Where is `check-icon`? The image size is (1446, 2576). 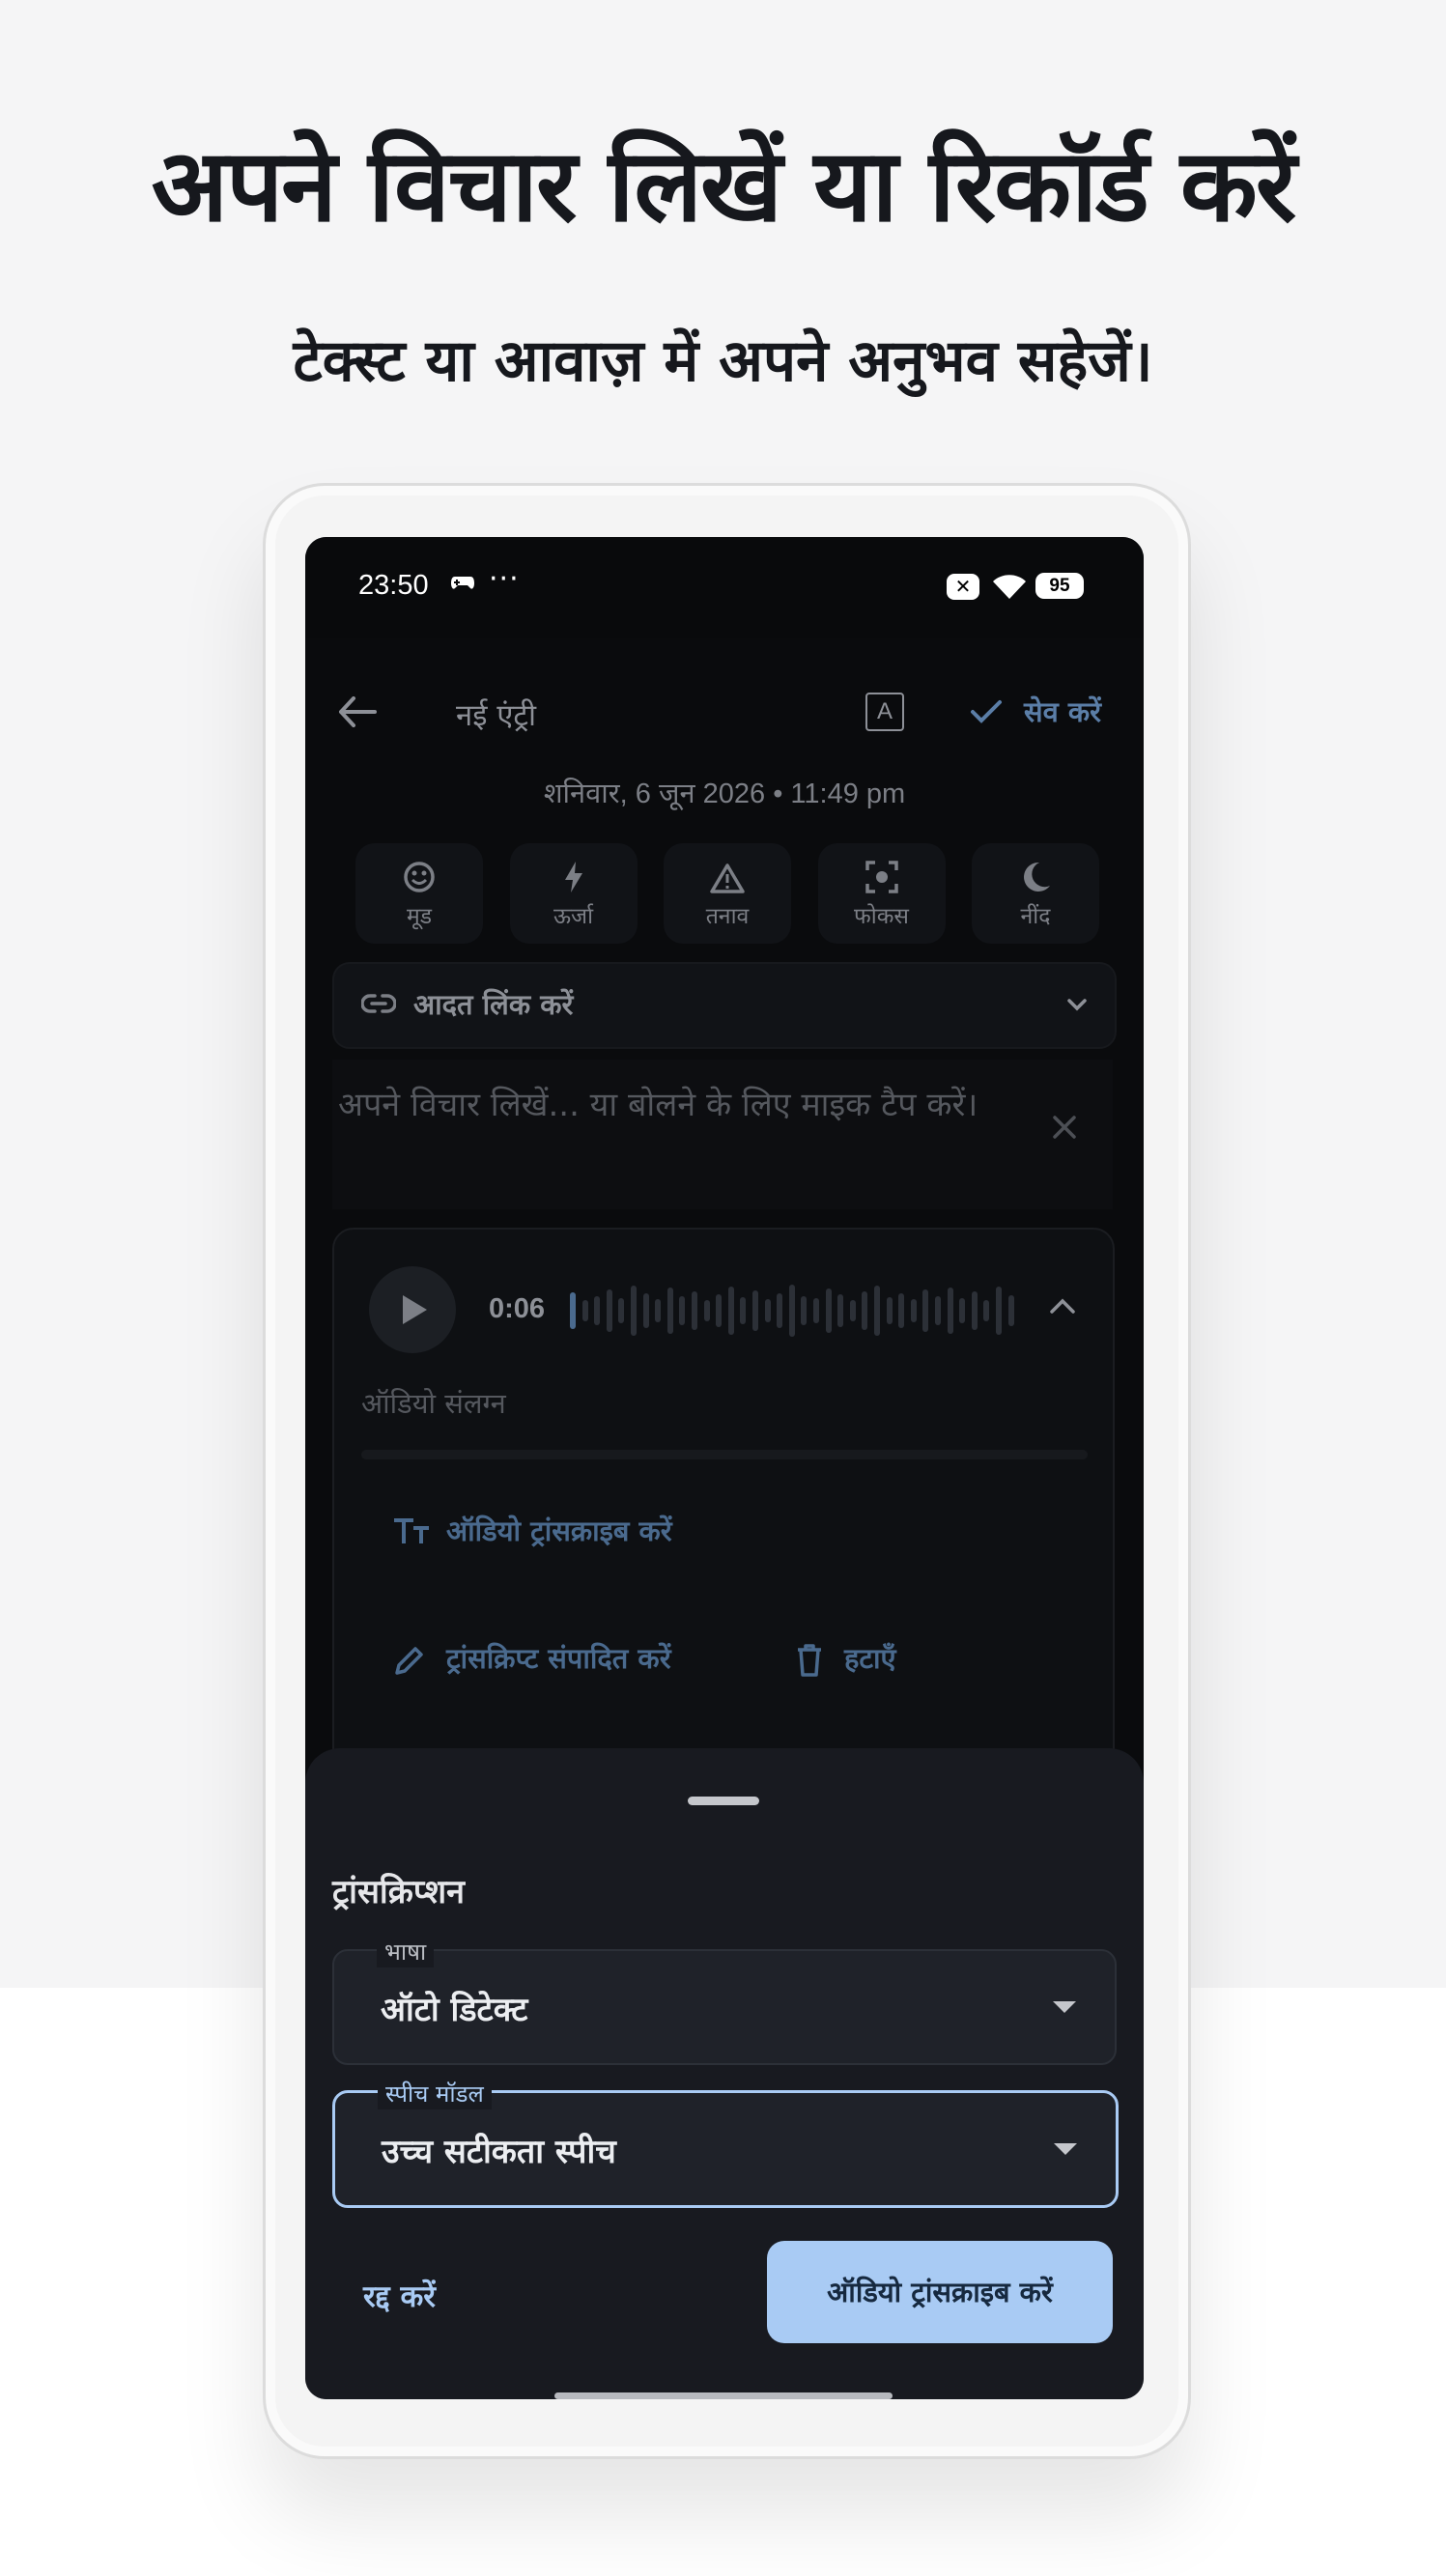 check-icon is located at coordinates (986, 713).